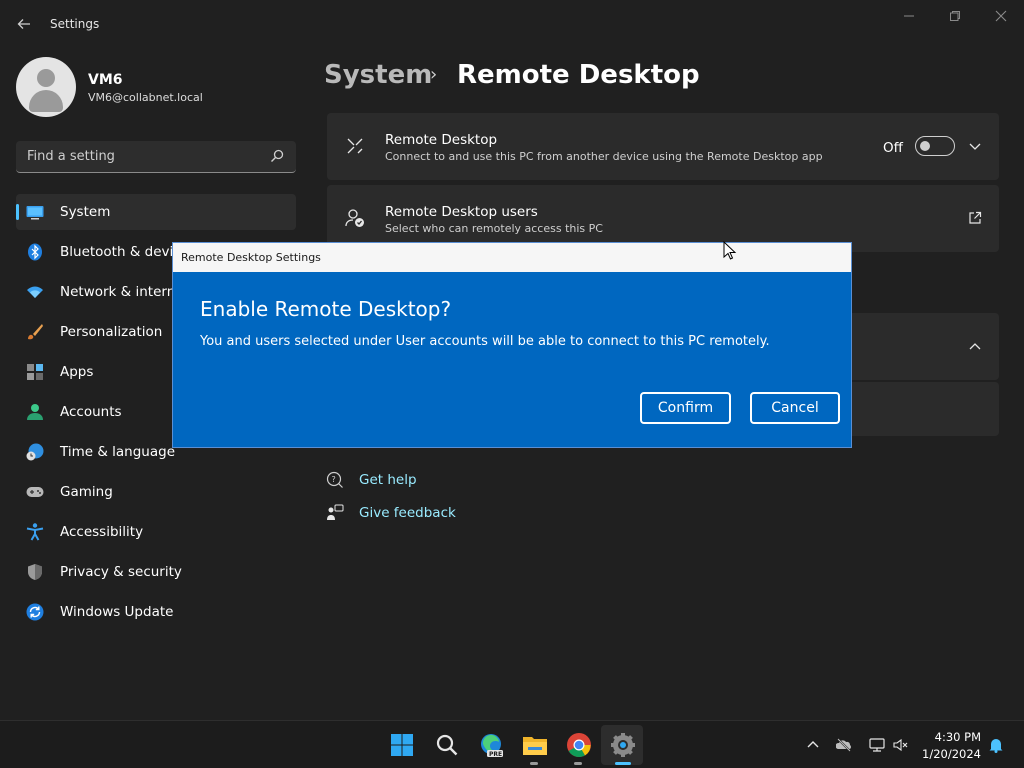 The width and height of the screenshot is (1024, 768). What do you see at coordinates (124, 292) in the screenshot?
I see `sidebar-item-label: Network & internet` at bounding box center [124, 292].